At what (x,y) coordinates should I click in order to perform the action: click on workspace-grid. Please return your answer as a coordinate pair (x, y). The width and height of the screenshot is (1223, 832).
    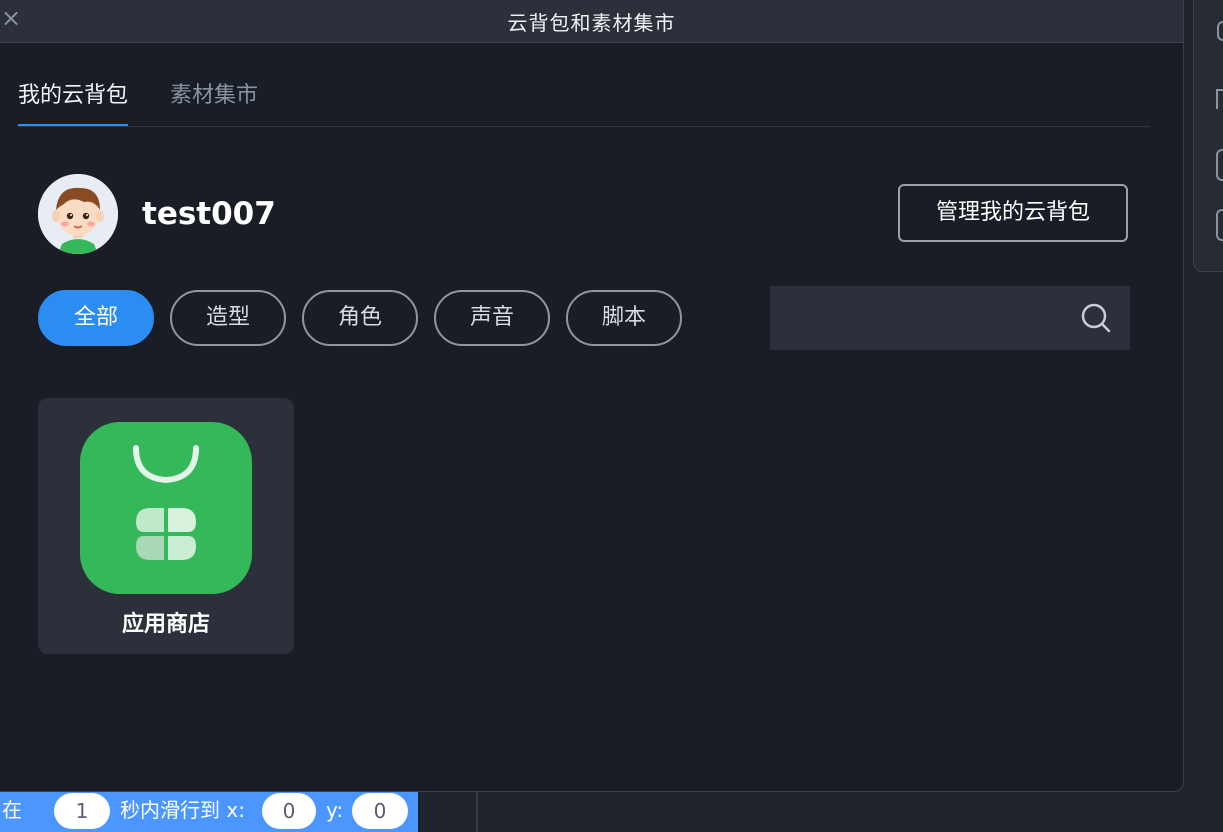
    Looking at the image, I should click on (850, 796).